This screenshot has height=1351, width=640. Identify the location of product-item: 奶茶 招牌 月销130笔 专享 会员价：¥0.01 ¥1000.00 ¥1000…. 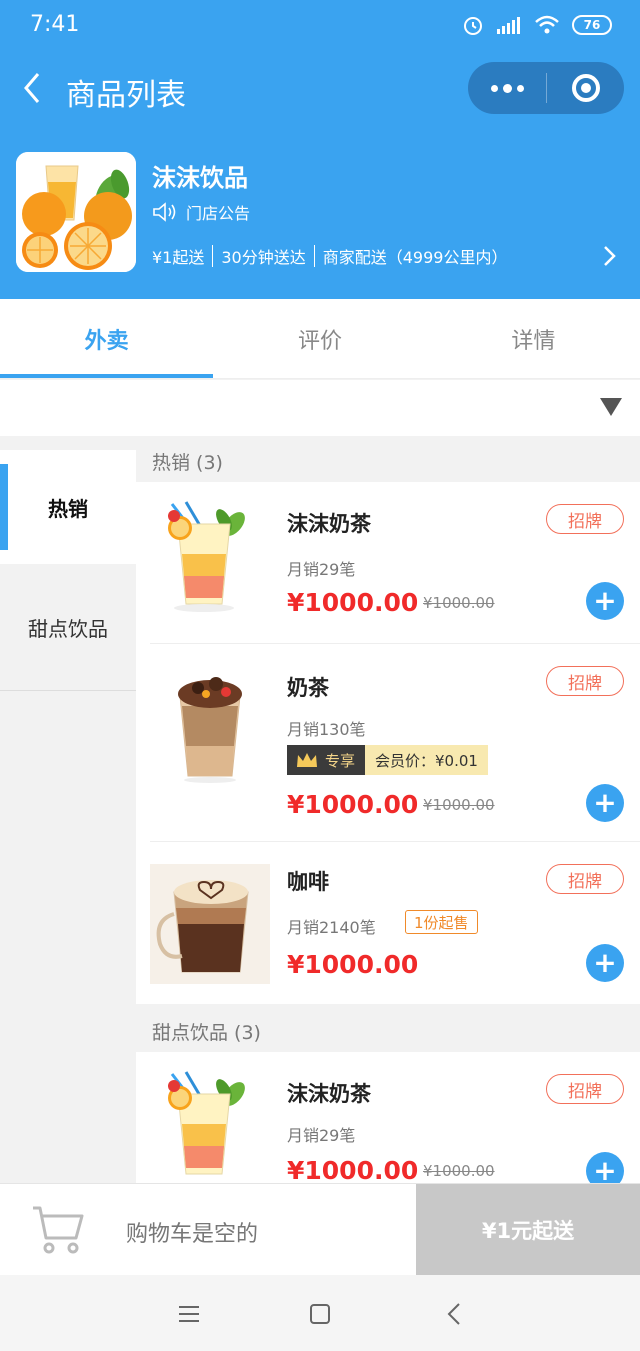
(388, 743).